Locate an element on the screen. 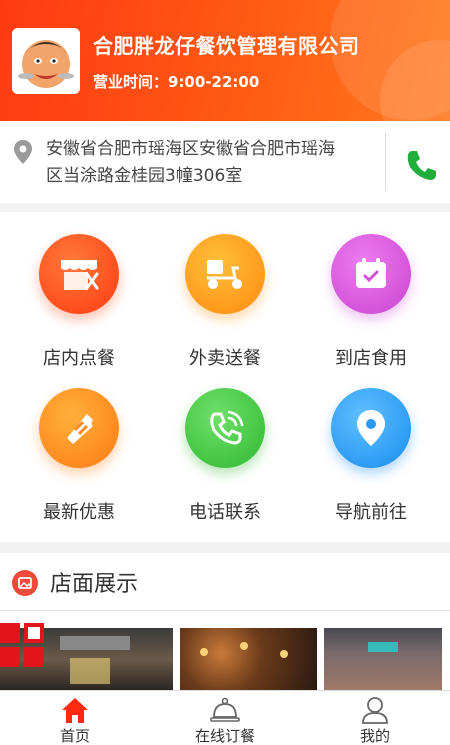  menu-label: 店内点餐 is located at coordinates (79, 358).